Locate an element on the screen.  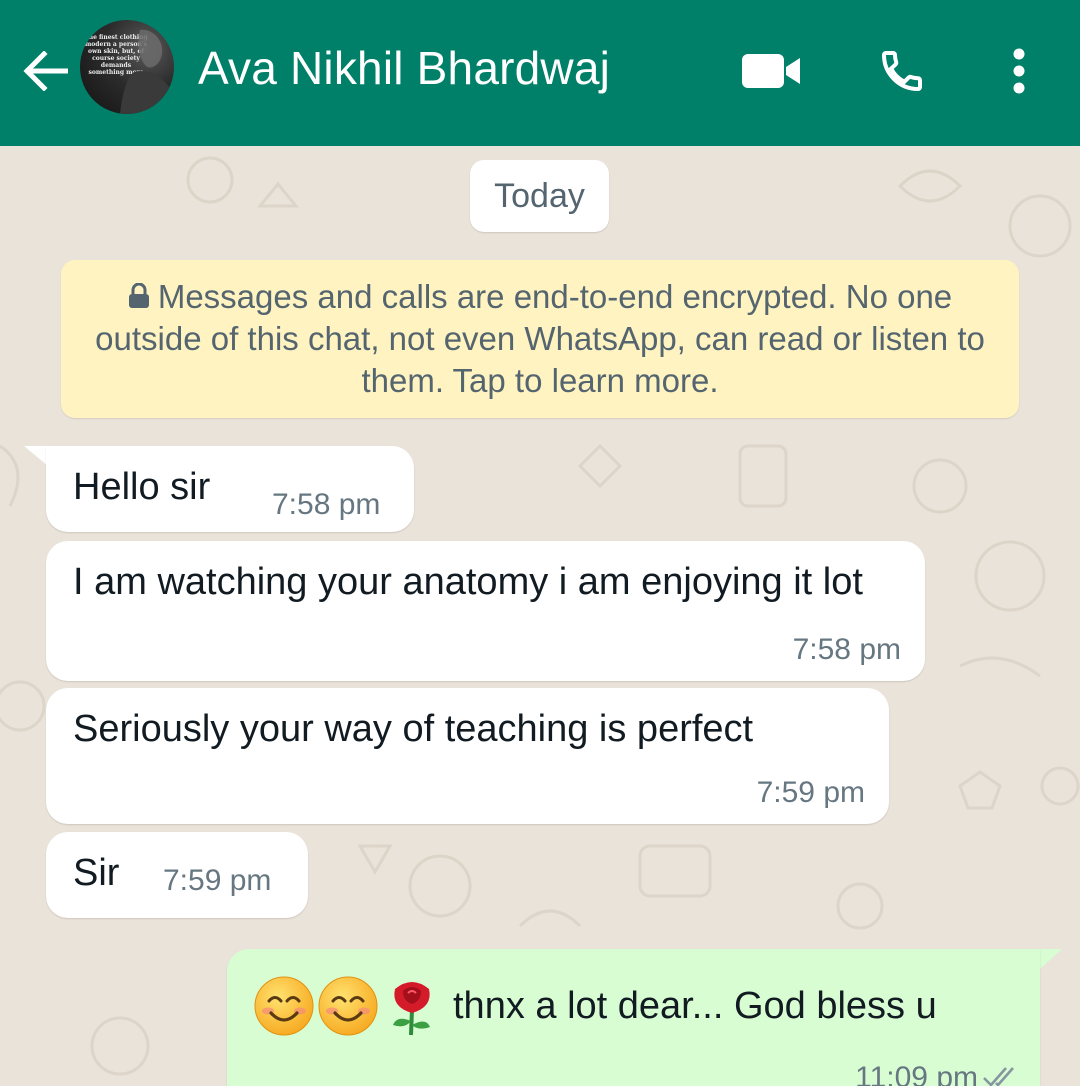
voice-call-icon is located at coordinates (901, 71).